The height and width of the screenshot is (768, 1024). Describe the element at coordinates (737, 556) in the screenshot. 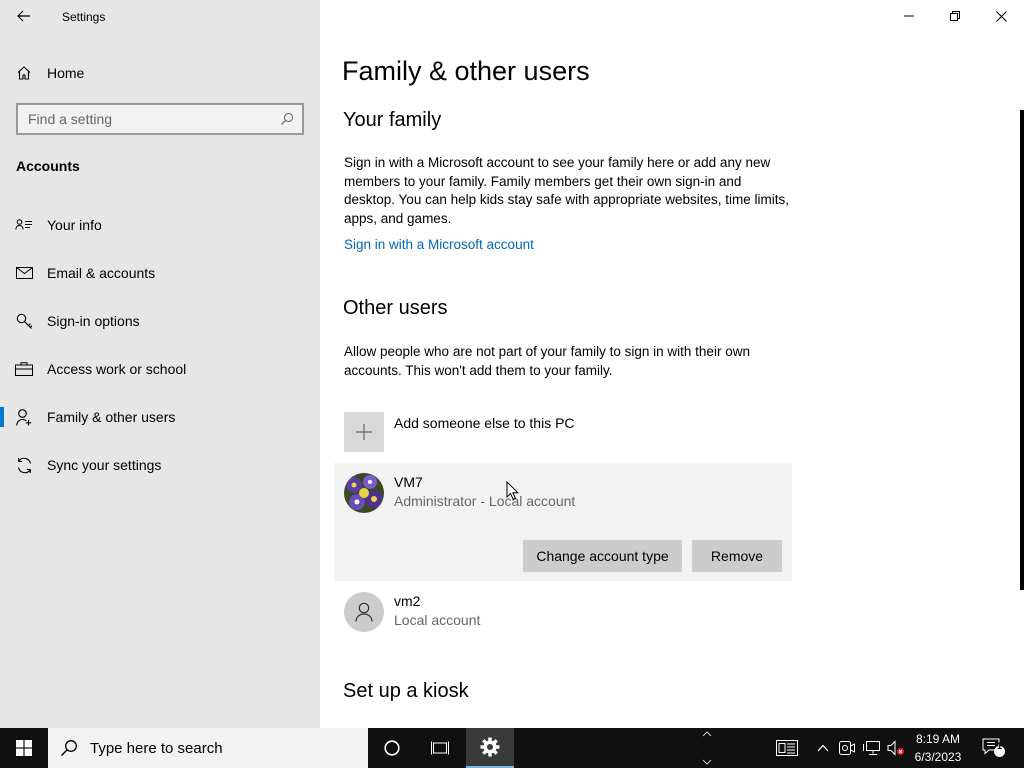

I see `remove-button: Remove` at that location.